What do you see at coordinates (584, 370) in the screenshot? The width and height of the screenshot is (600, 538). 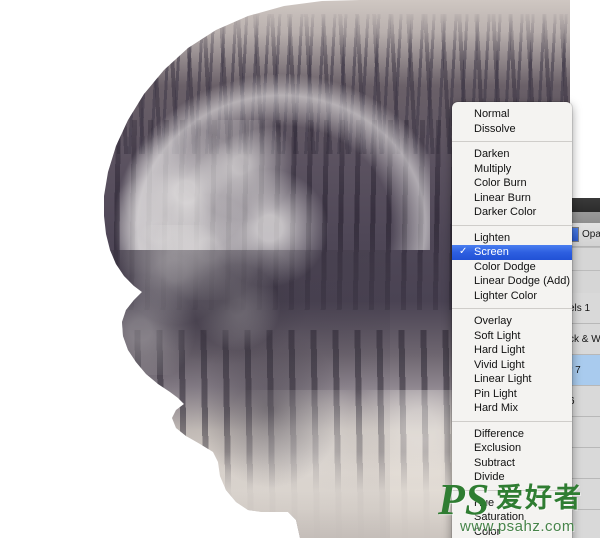 I see `layer-row-selected: r 7` at bounding box center [584, 370].